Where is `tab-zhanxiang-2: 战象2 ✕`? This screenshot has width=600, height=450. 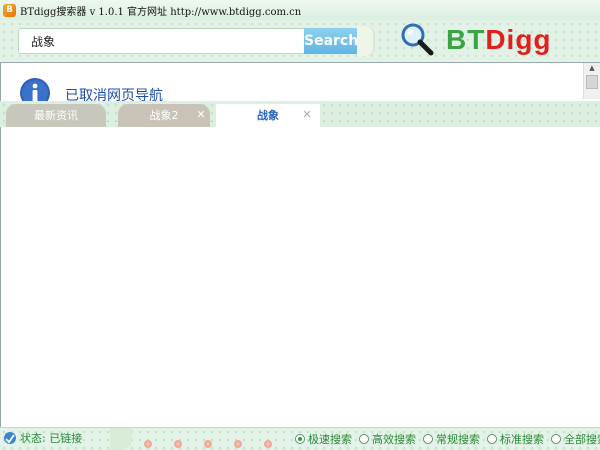
tab-zhanxiang-2: 战象2 ✕ is located at coordinates (164, 115).